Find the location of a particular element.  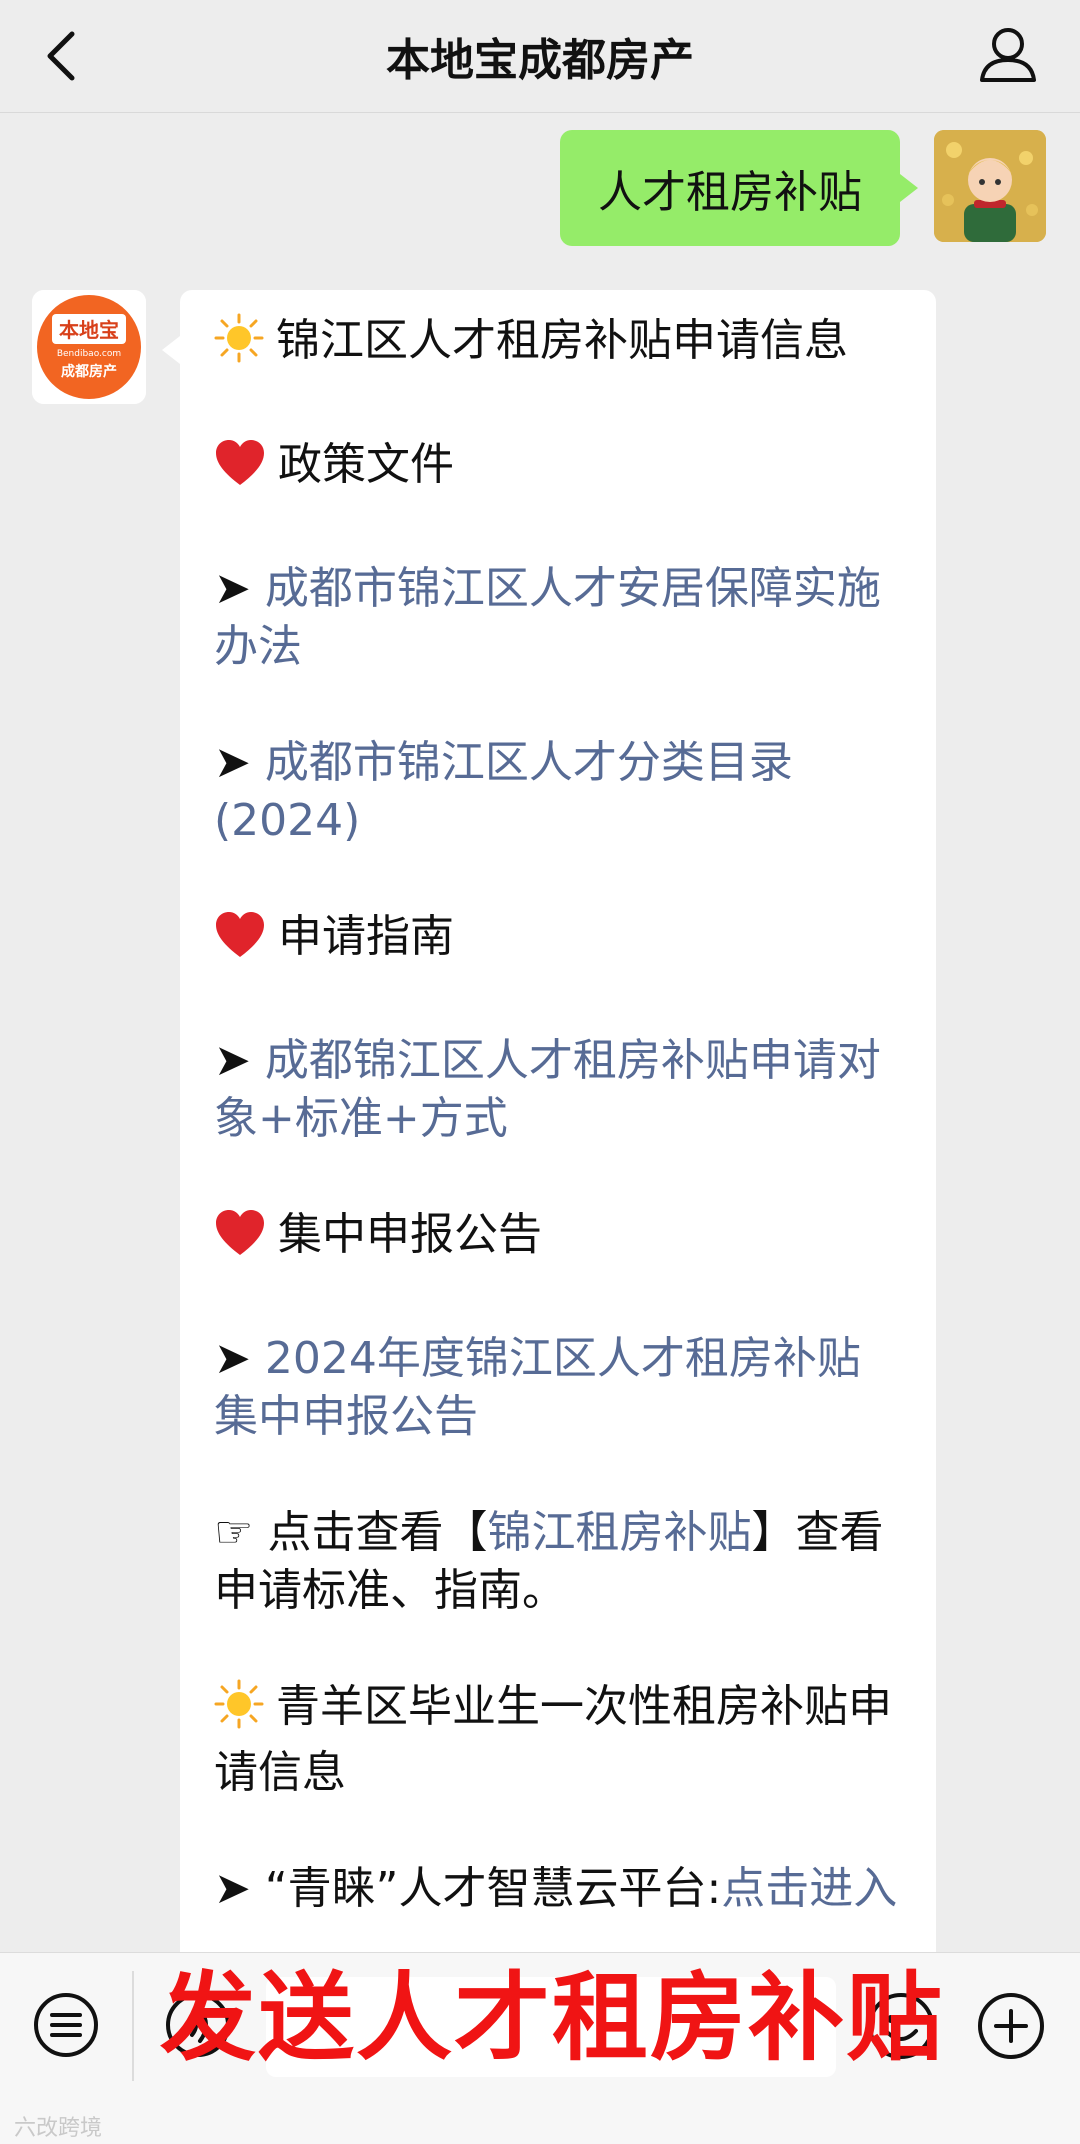

overlay-caption: 发送人才租房补贴 is located at coordinates (552, 2018).